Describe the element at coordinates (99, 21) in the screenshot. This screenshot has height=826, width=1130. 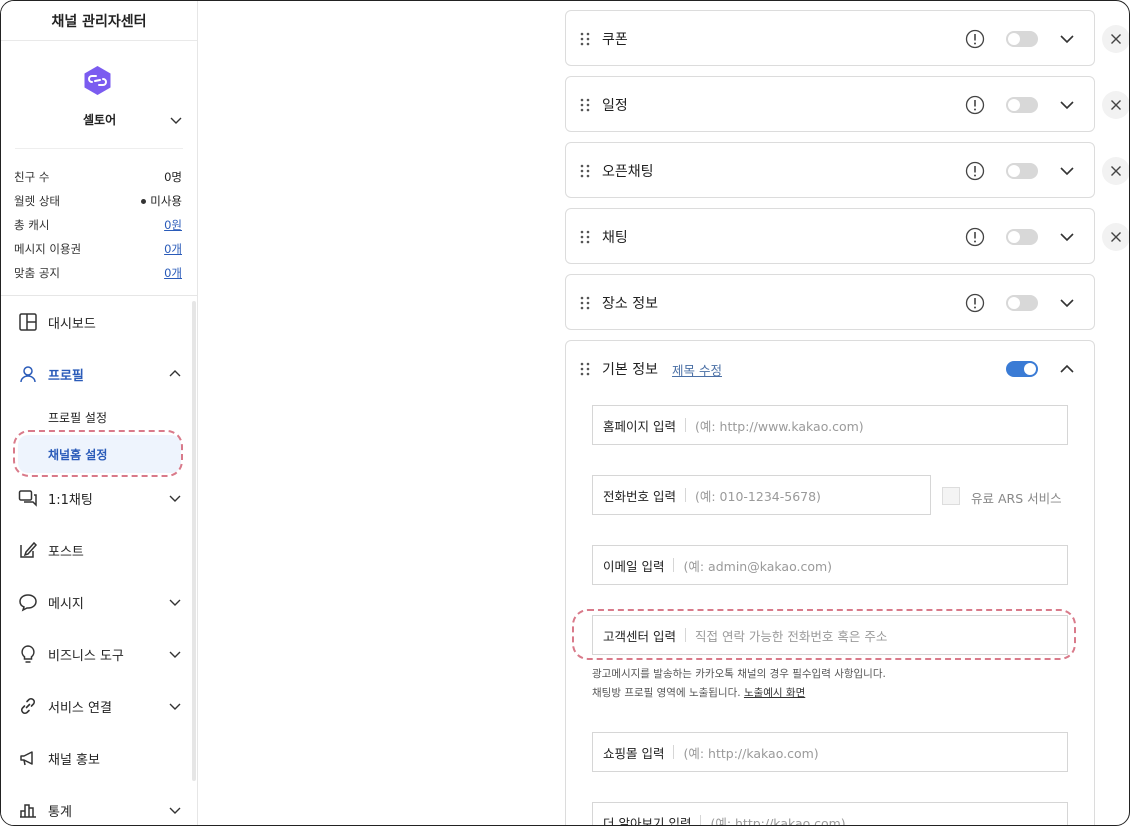
I see `sidebar-title: 채널 관리자센터` at that location.